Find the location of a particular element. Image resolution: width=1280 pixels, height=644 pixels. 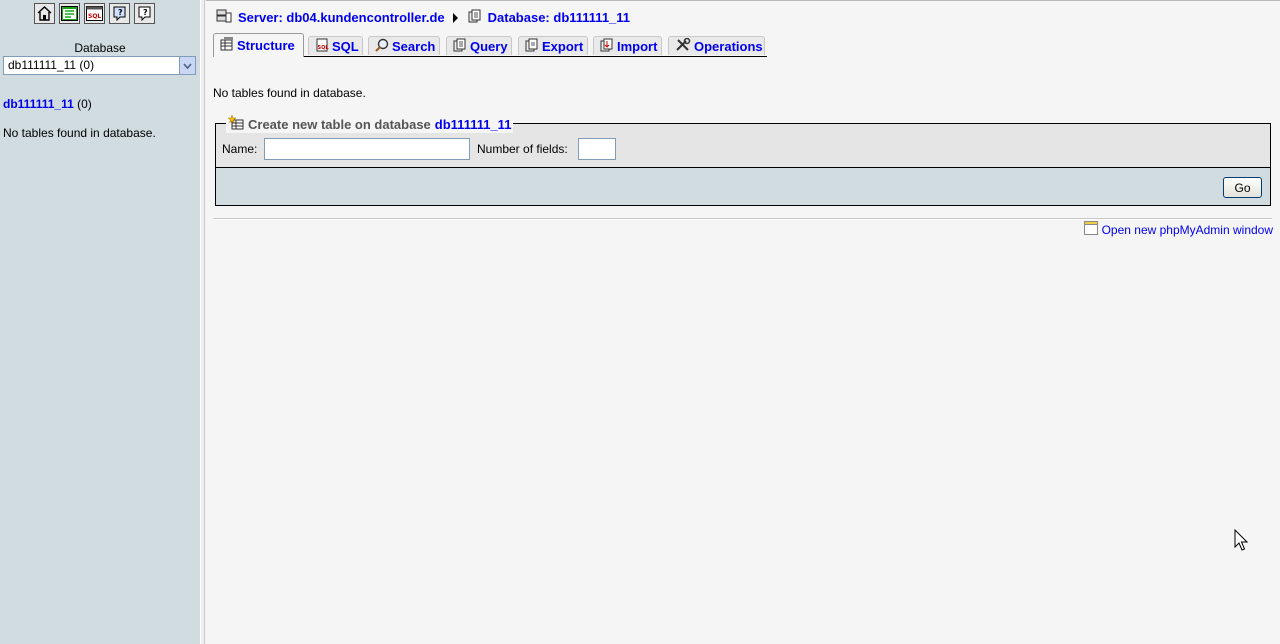

tab-query: Query is located at coordinates (479, 45).